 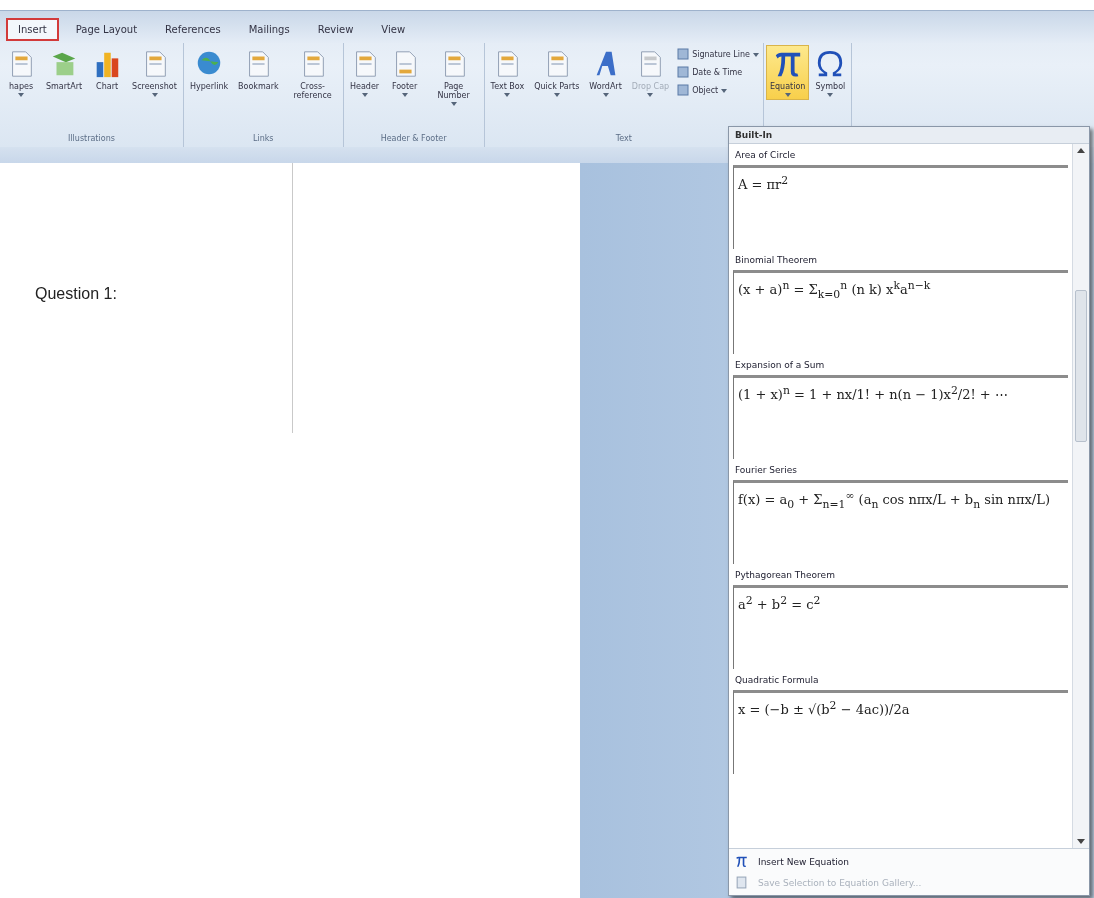 What do you see at coordinates (453, 77) in the screenshot?
I see `ribbon-button: Page Number` at bounding box center [453, 77].